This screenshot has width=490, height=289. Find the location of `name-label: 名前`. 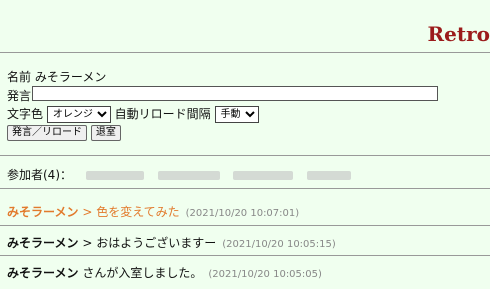

name-label: 名前 is located at coordinates (19, 77).